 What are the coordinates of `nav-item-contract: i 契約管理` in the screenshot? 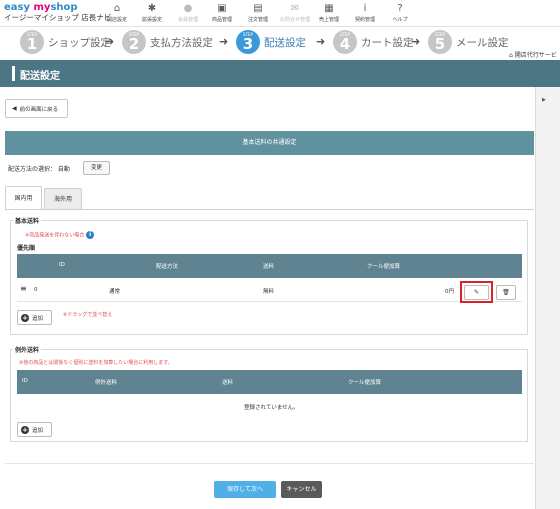 It's located at (365, 13).